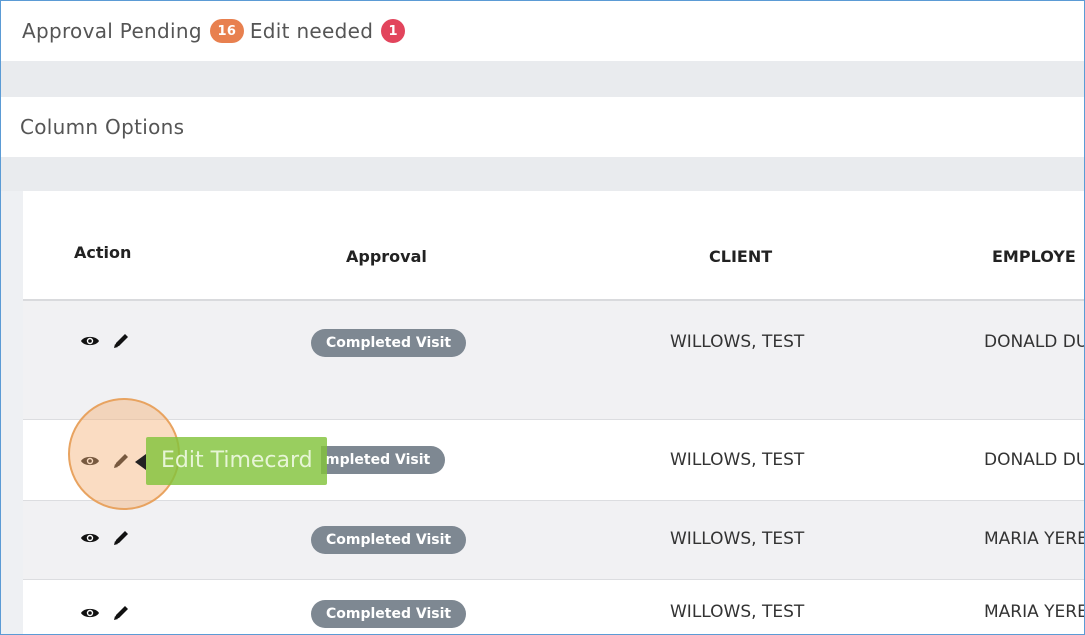 The width and height of the screenshot is (1085, 635). I want to click on column-options-toggle: Column Options, so click(542, 127).